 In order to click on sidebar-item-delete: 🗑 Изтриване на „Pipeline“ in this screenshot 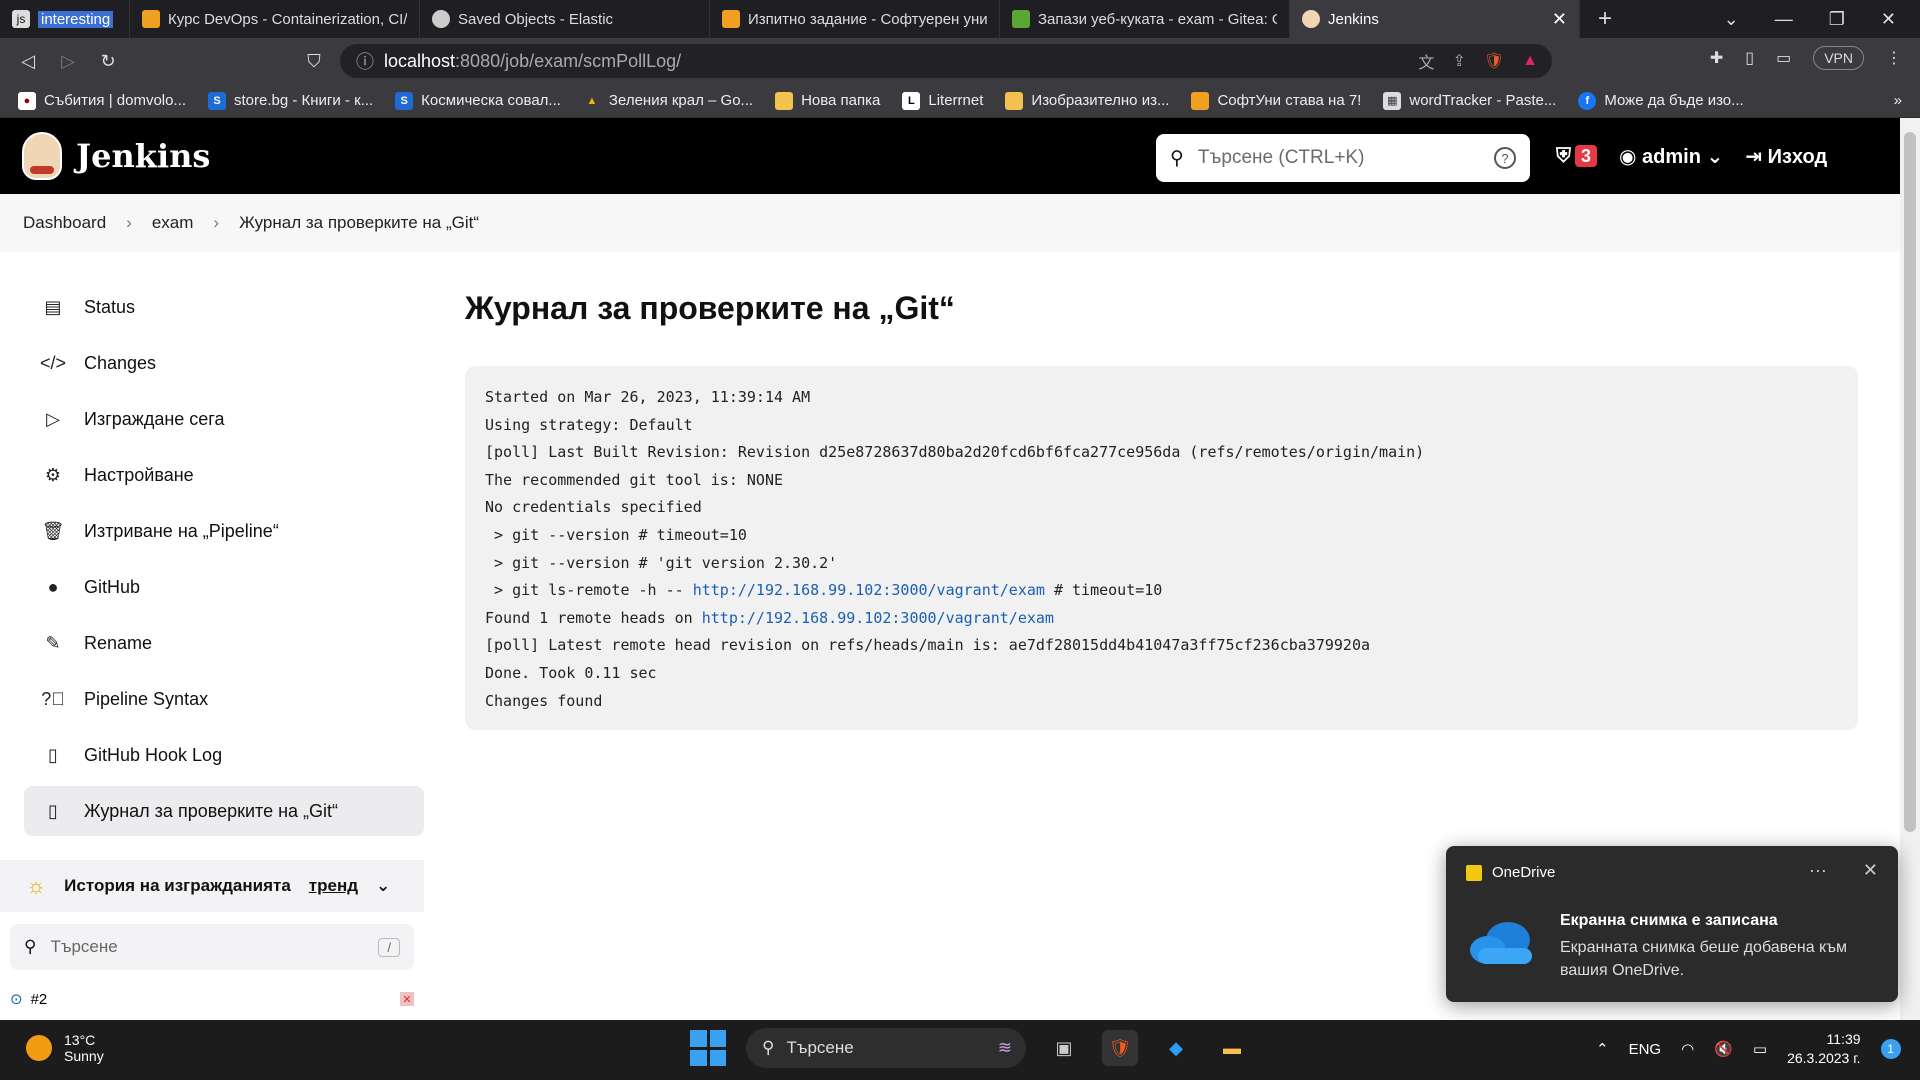, I will do `click(224, 531)`.